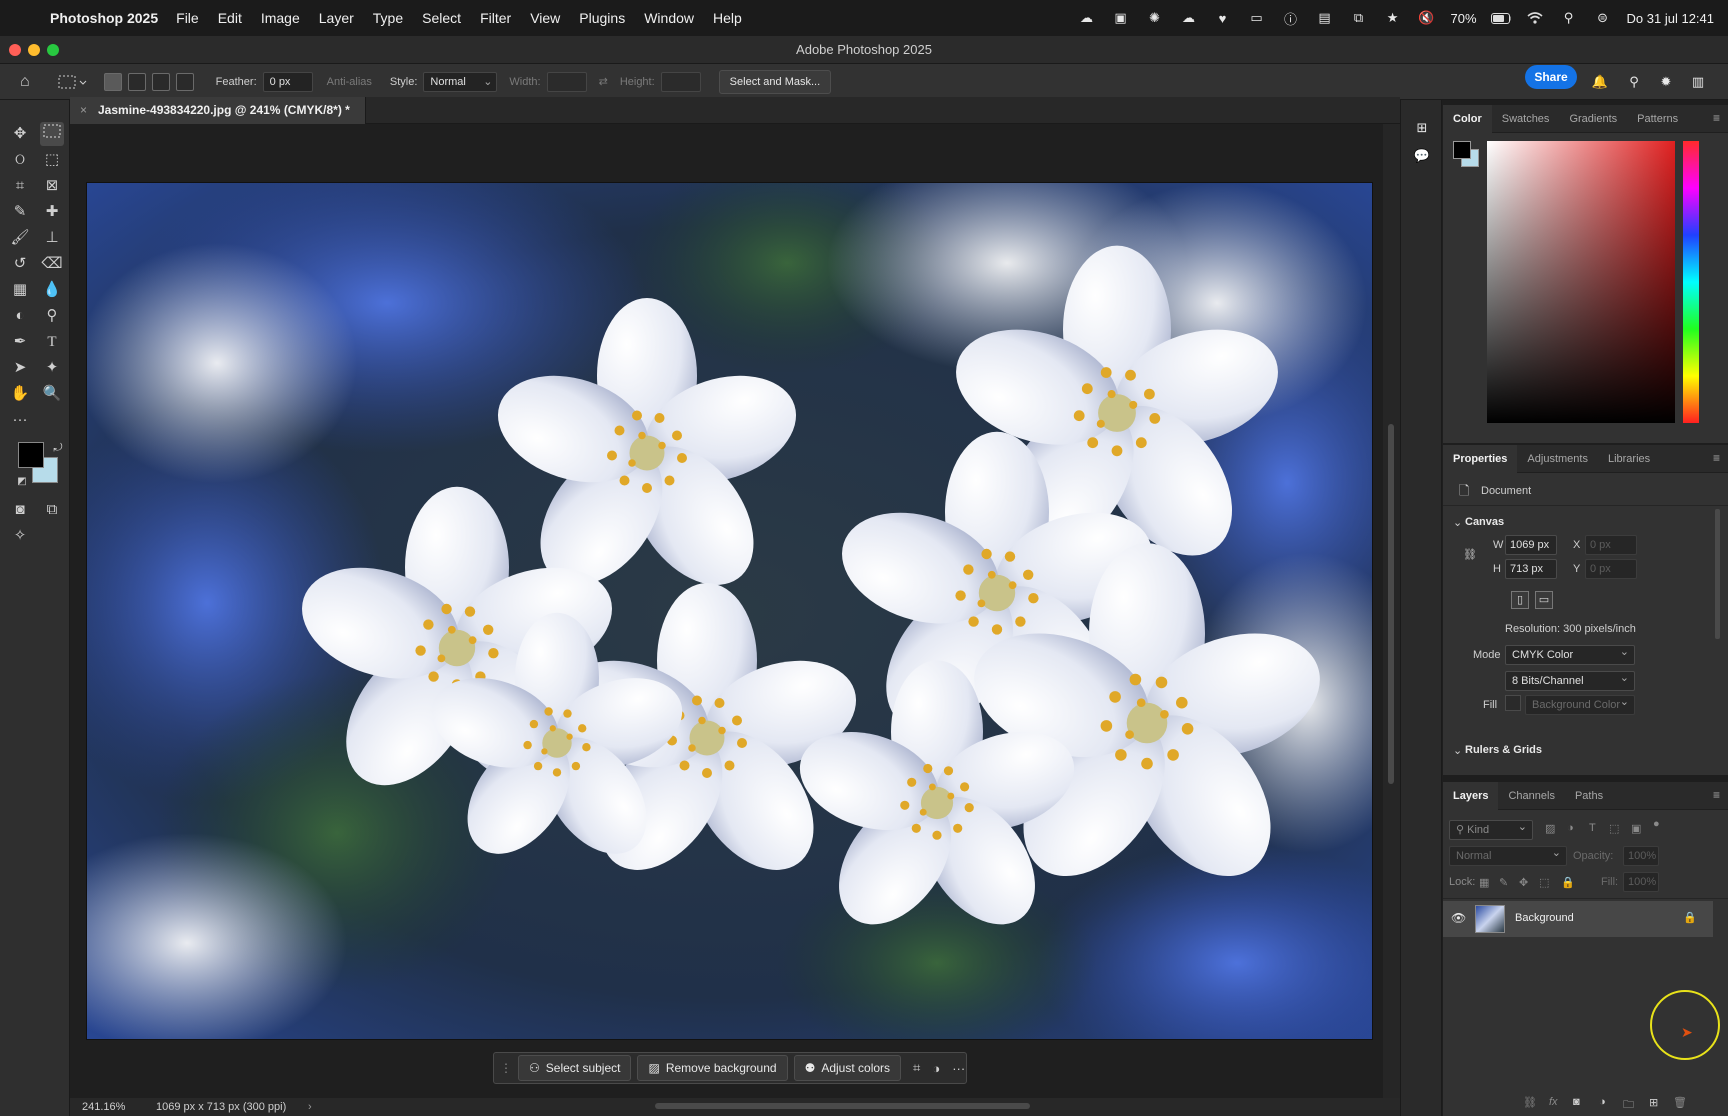 The width and height of the screenshot is (1728, 1116). What do you see at coordinates (52, 134) in the screenshot?
I see `rectangular-marquee-tool-icon` at bounding box center [52, 134].